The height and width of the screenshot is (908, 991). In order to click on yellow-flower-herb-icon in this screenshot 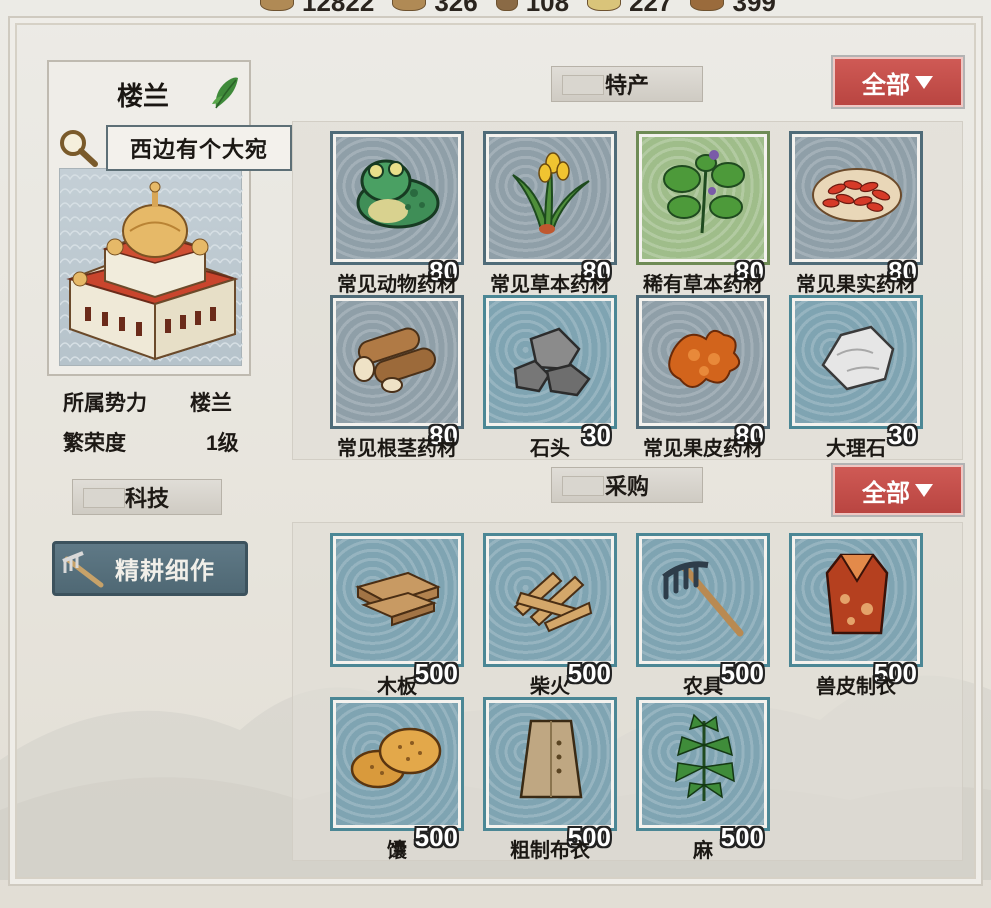, I will do `click(551, 193)`.